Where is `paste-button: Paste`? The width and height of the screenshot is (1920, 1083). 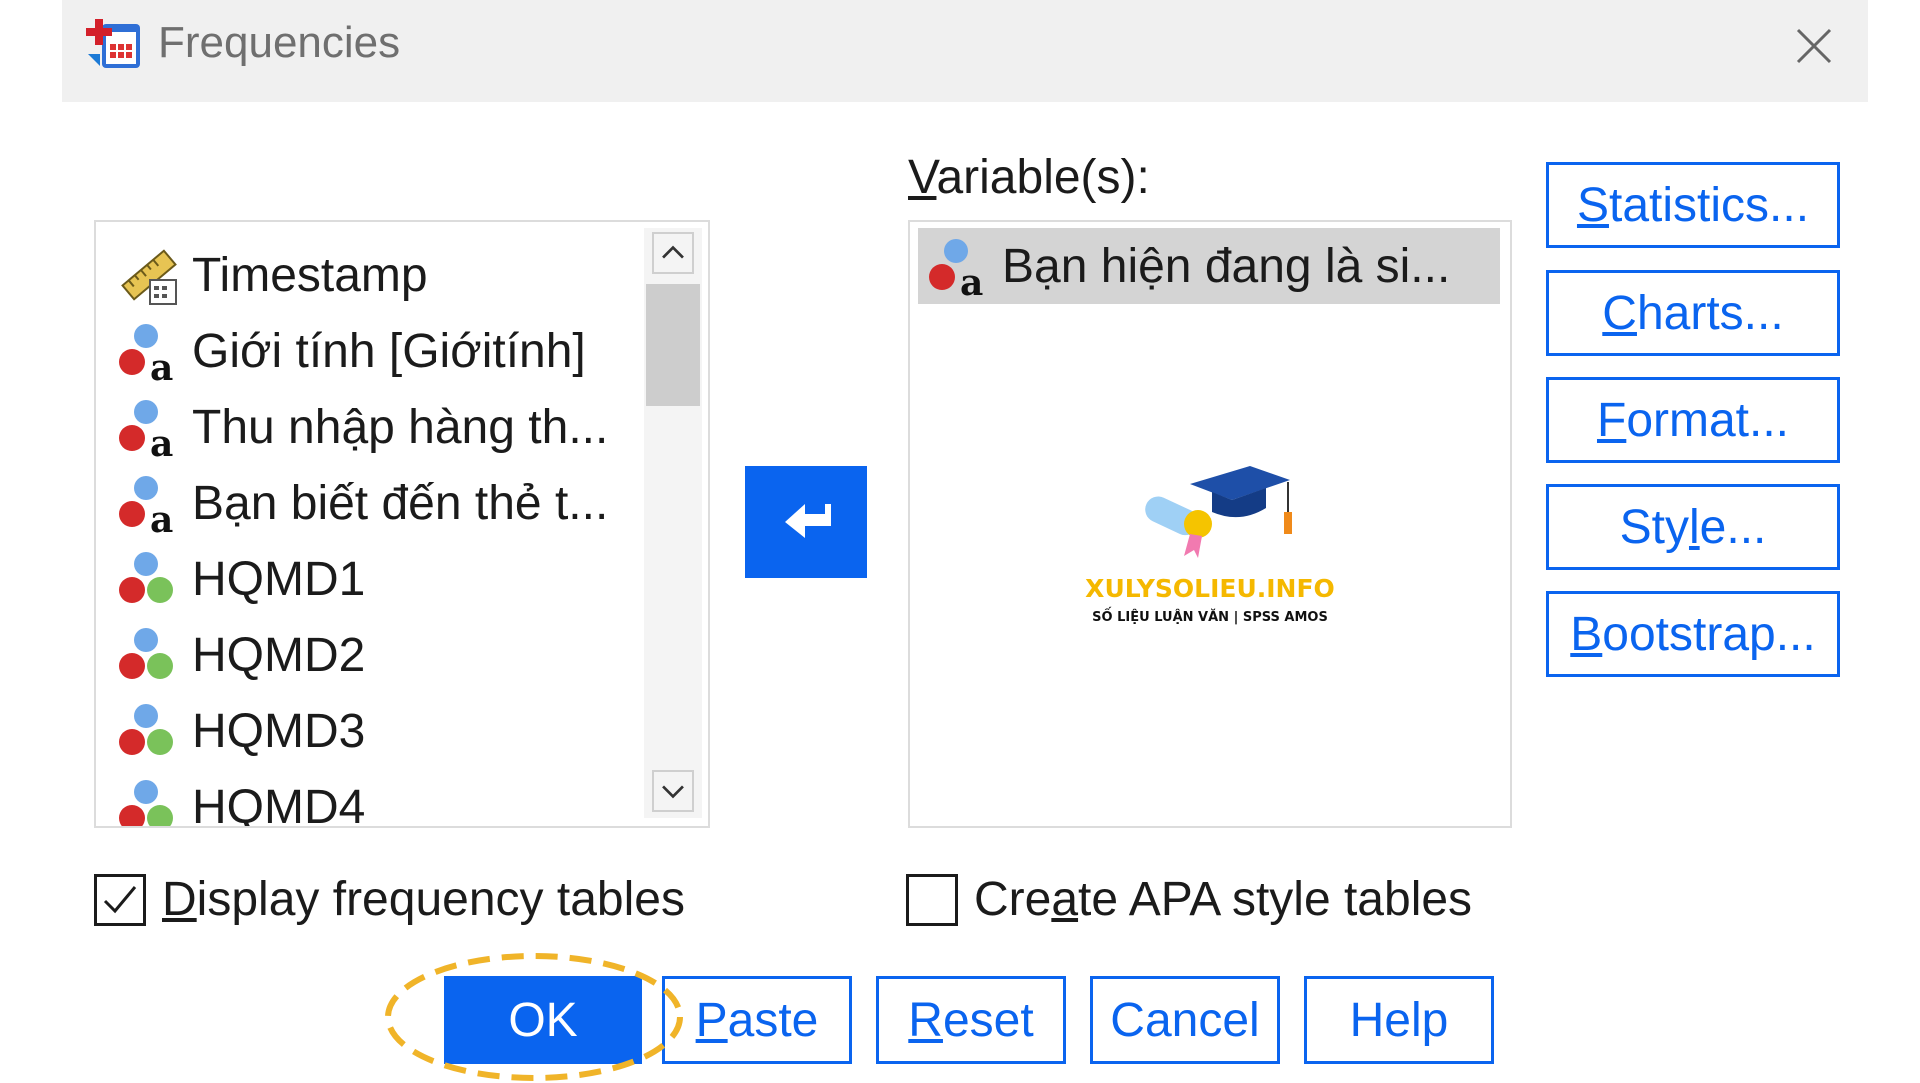 paste-button: Paste is located at coordinates (757, 1020).